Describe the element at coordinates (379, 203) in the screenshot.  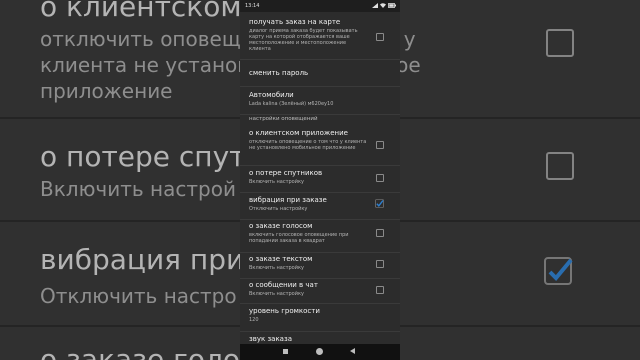
I see `vibration-checkbox` at that location.